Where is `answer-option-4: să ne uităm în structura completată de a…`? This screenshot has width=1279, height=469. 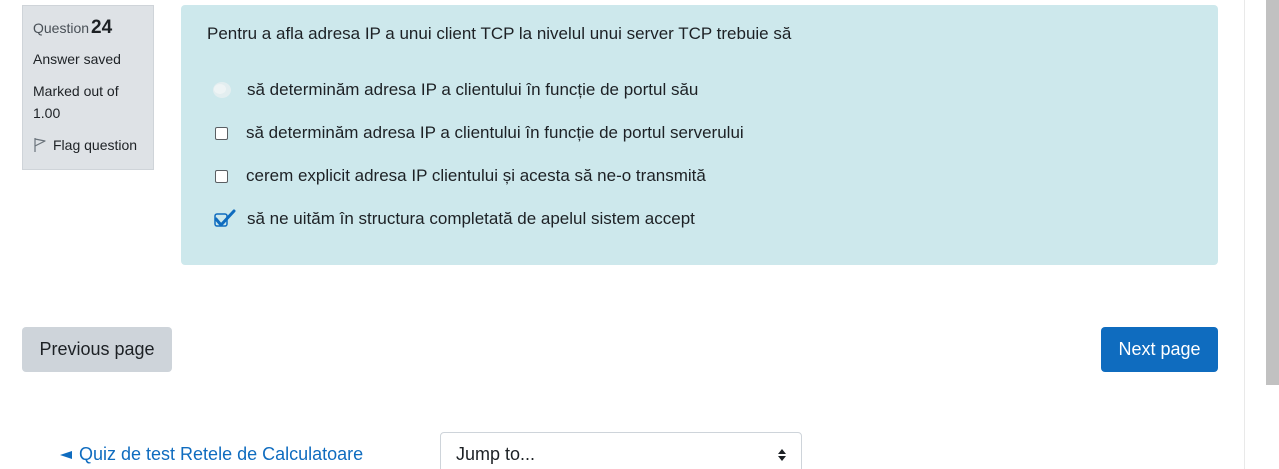
answer-option-4: să ne uităm în structura completată de a… is located at coordinates (453, 219).